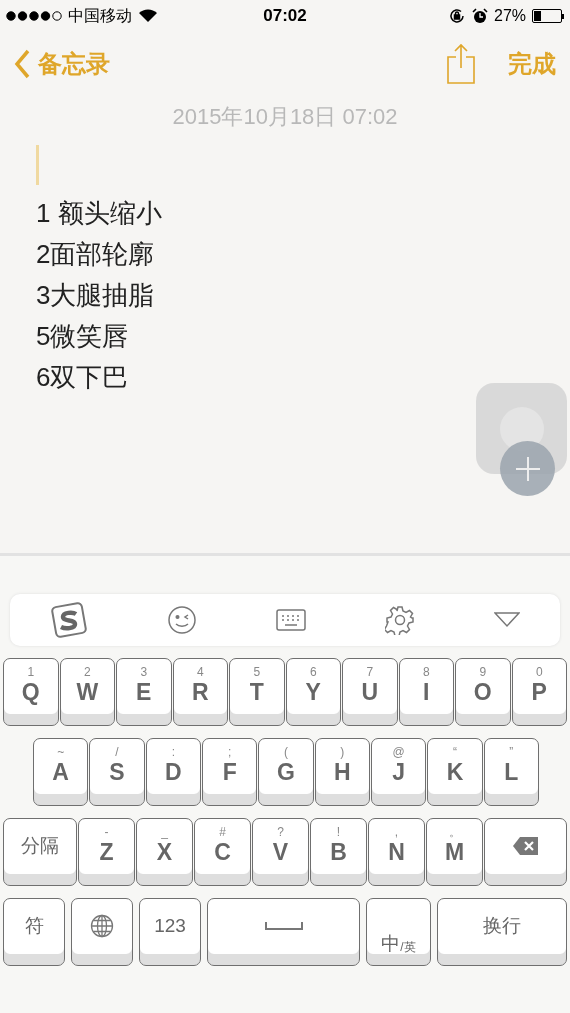  What do you see at coordinates (342, 772) in the screenshot?
I see `letter-key: ) H` at bounding box center [342, 772].